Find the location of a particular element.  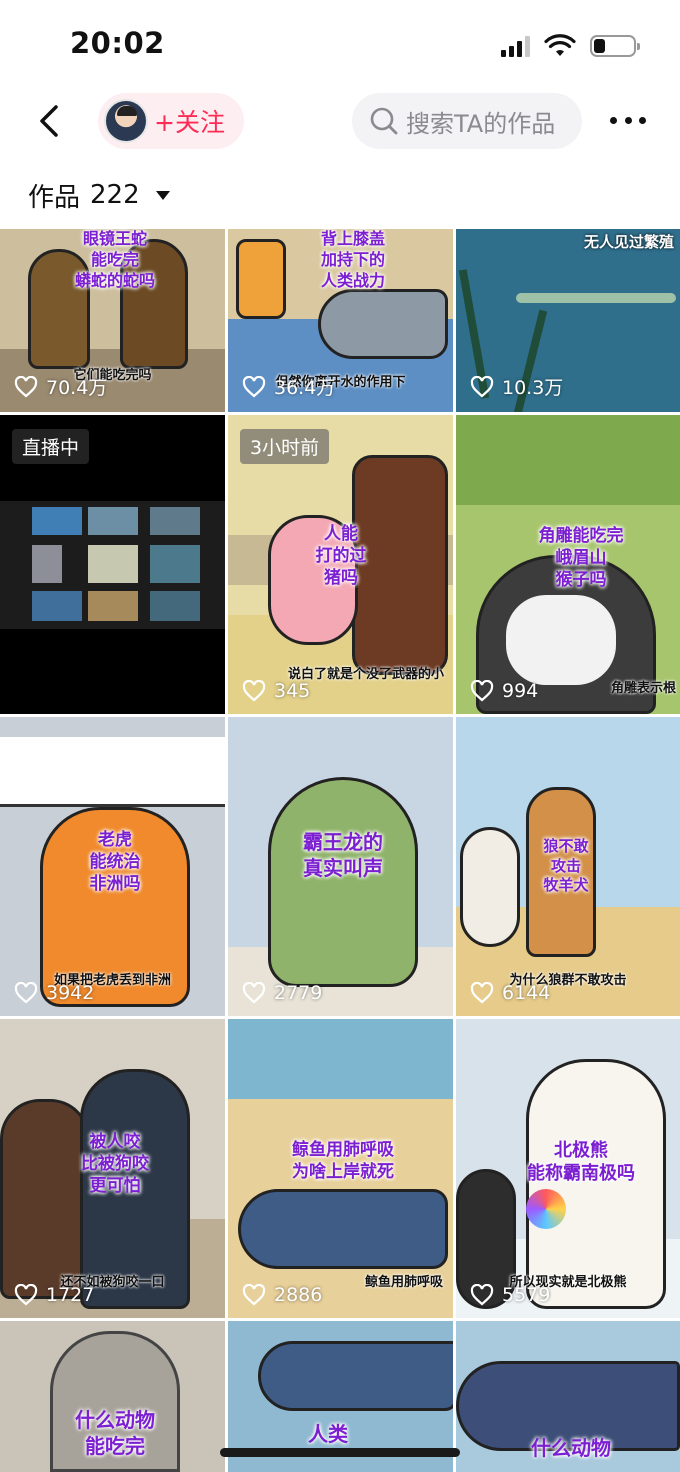

works-count: 222 is located at coordinates (115, 195).